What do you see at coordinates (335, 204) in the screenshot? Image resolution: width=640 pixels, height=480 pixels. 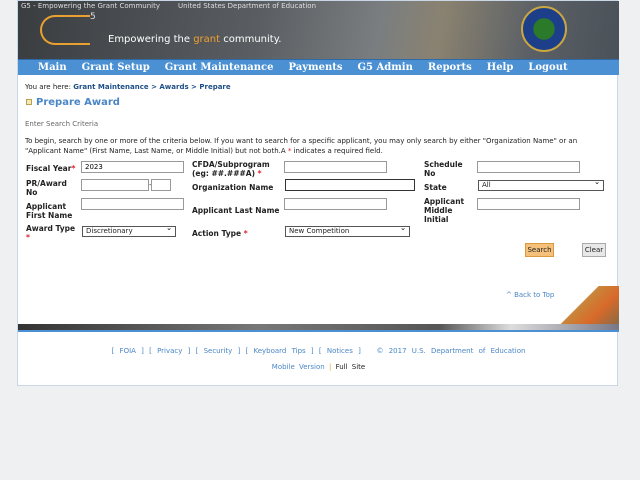 I see `last-name-input` at bounding box center [335, 204].